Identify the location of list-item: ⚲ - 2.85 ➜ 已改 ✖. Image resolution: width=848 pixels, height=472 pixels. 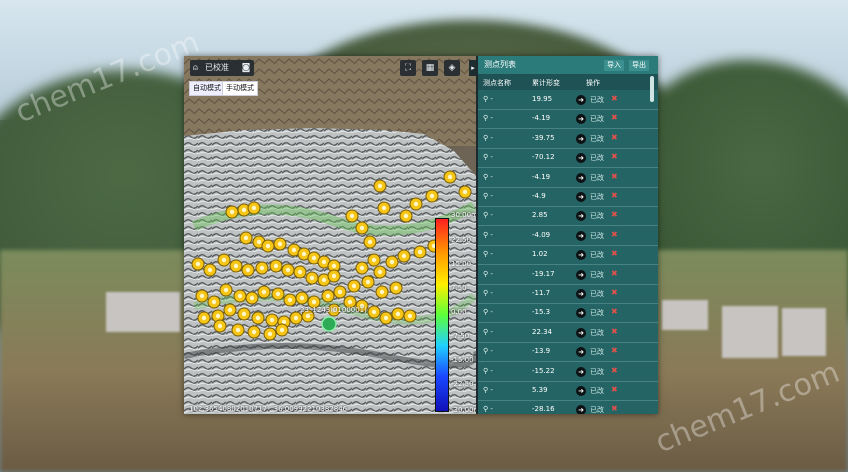
(568, 216).